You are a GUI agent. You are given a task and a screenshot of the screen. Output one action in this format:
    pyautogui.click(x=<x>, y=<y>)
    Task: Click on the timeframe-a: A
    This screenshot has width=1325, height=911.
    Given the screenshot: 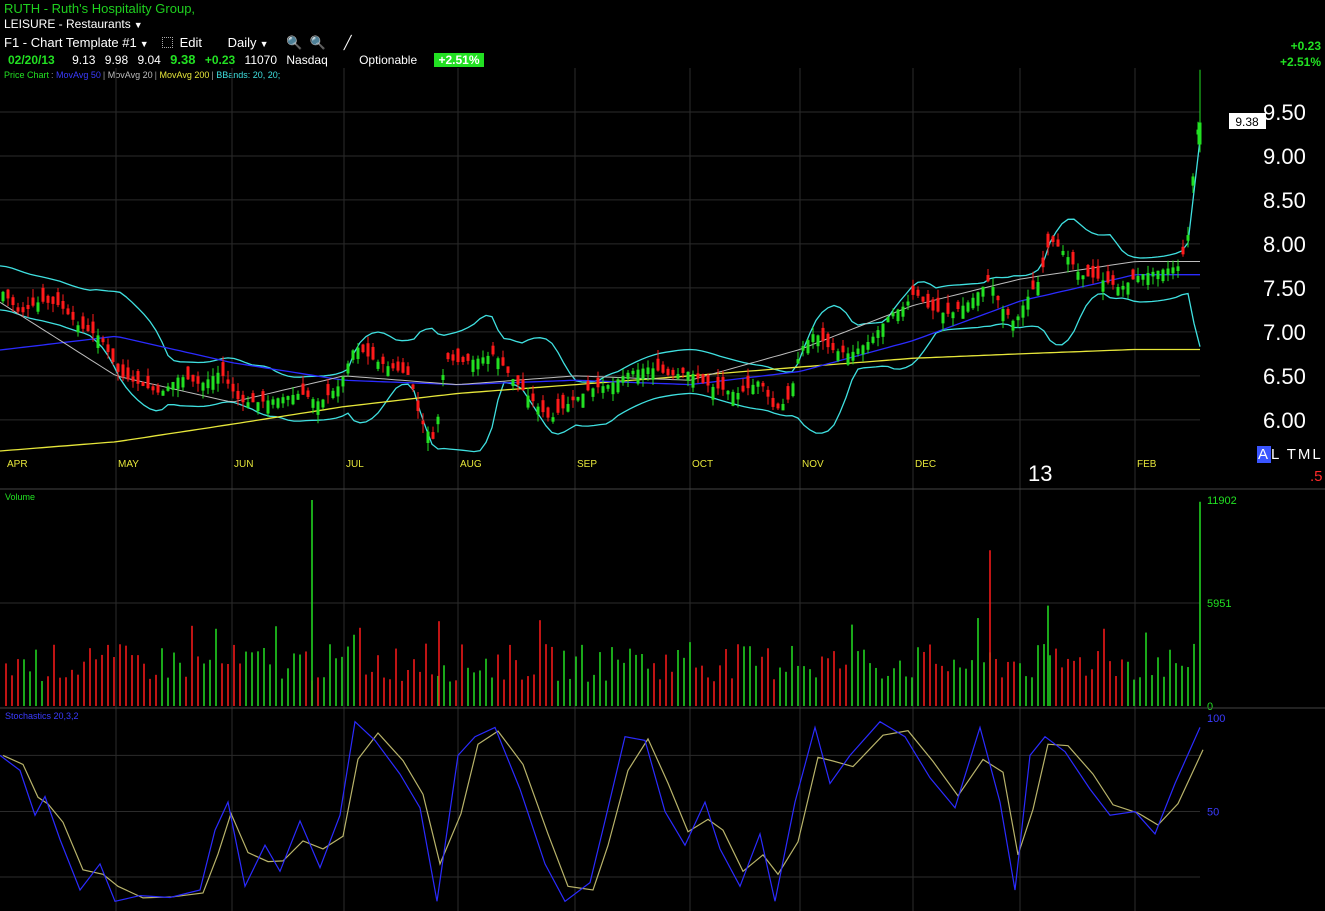 What is the action you would take?
    pyautogui.click(x=1264, y=454)
    